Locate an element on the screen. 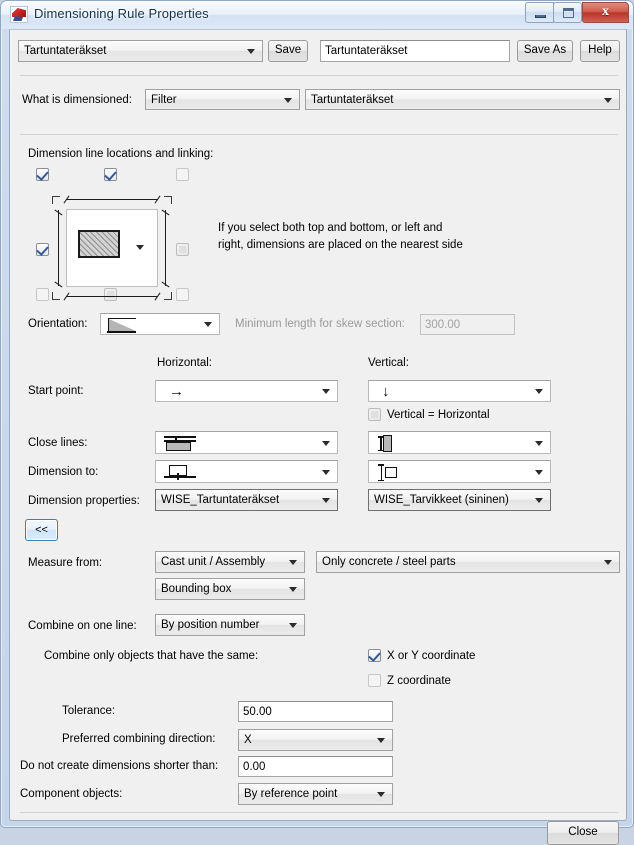 The image size is (634, 845). minimize-icon is located at coordinates (540, 16).